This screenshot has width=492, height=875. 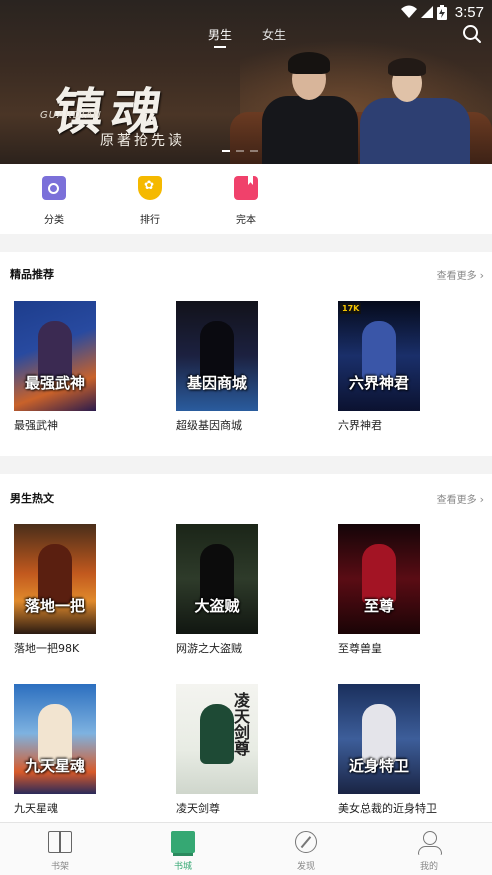 What do you see at coordinates (32, 498) in the screenshot?
I see `section-title-male-hot: 男生热文` at bounding box center [32, 498].